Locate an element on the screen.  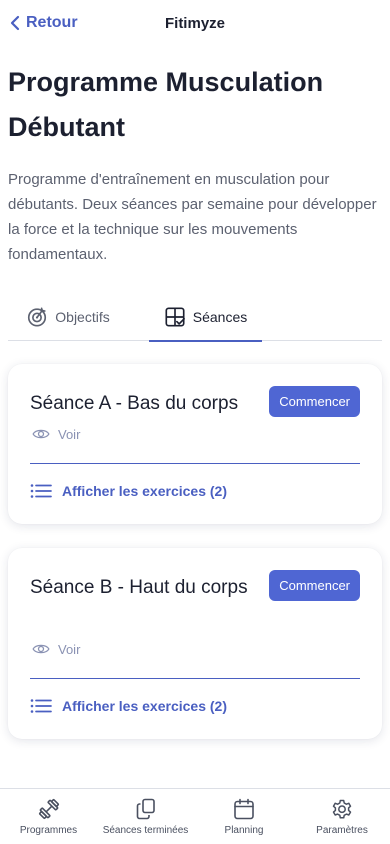
nav-item-parametres: Paramètres is located at coordinates (342, 816).